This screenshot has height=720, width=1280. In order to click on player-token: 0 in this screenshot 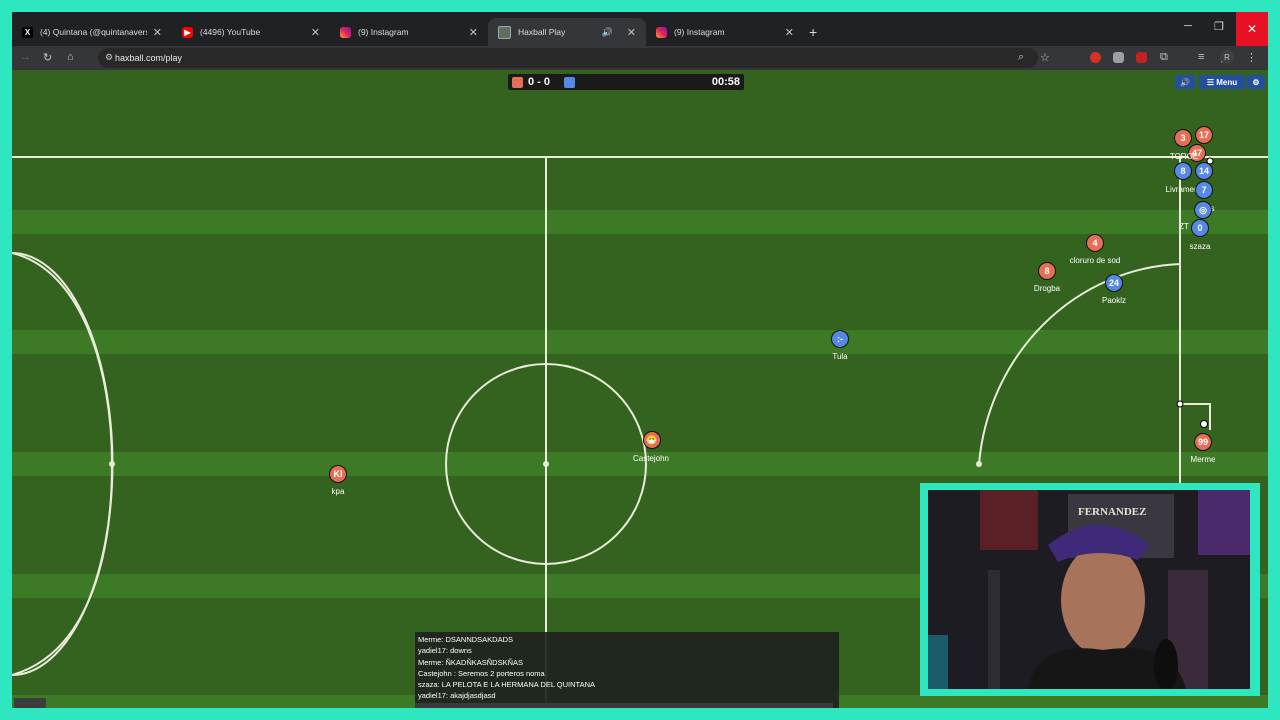, I will do `click(1200, 228)`.